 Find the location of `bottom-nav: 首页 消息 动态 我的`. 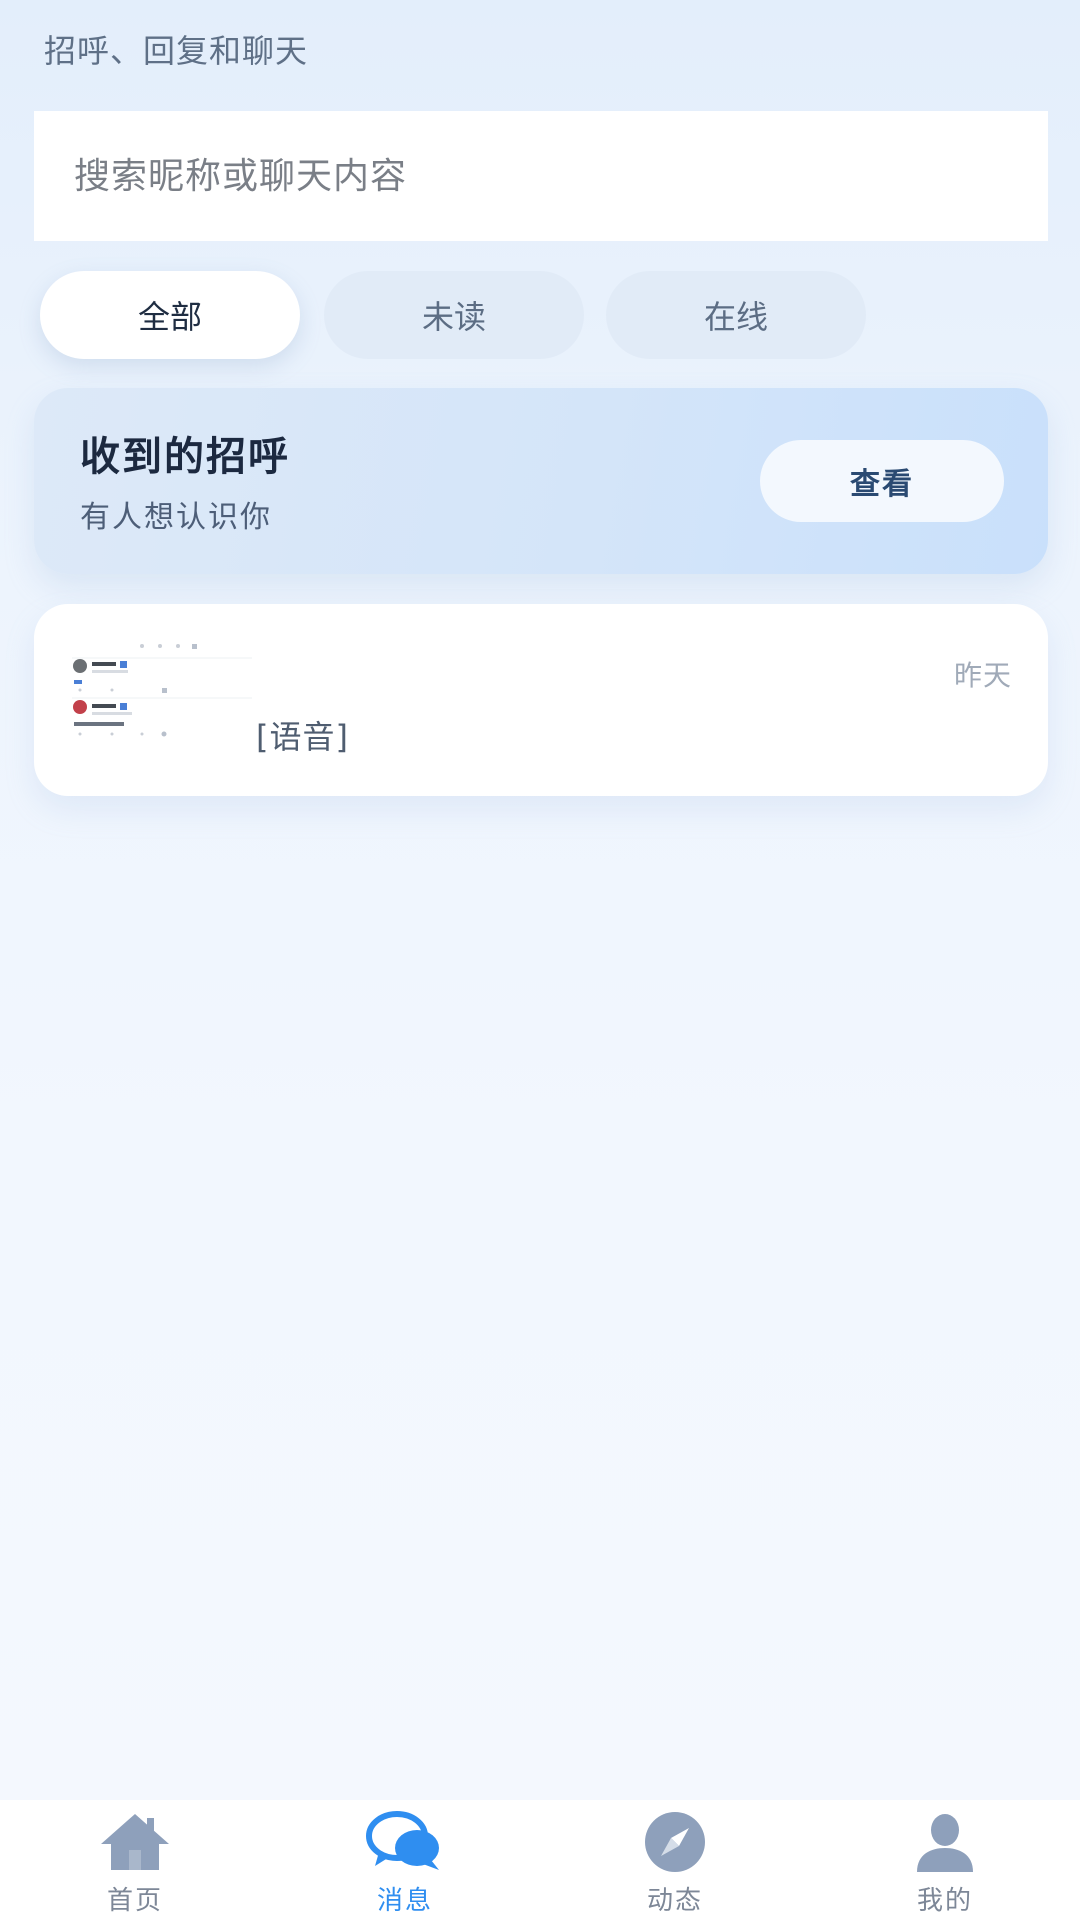

bottom-nav: 首页 消息 动态 我的 is located at coordinates (540, 1860).